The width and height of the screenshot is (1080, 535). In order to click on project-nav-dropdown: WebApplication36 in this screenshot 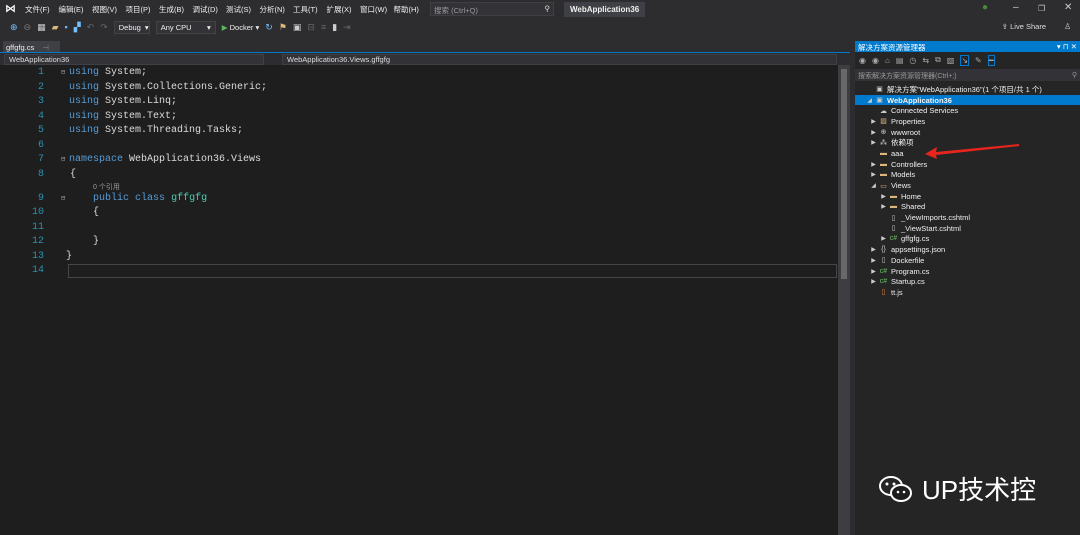, I will do `click(134, 59)`.